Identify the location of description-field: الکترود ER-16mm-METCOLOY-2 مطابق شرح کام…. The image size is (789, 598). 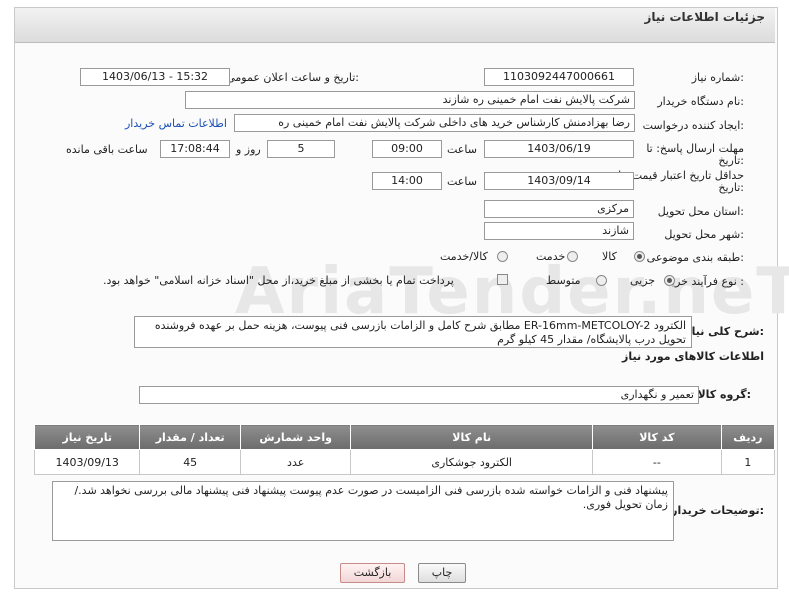
(413, 332).